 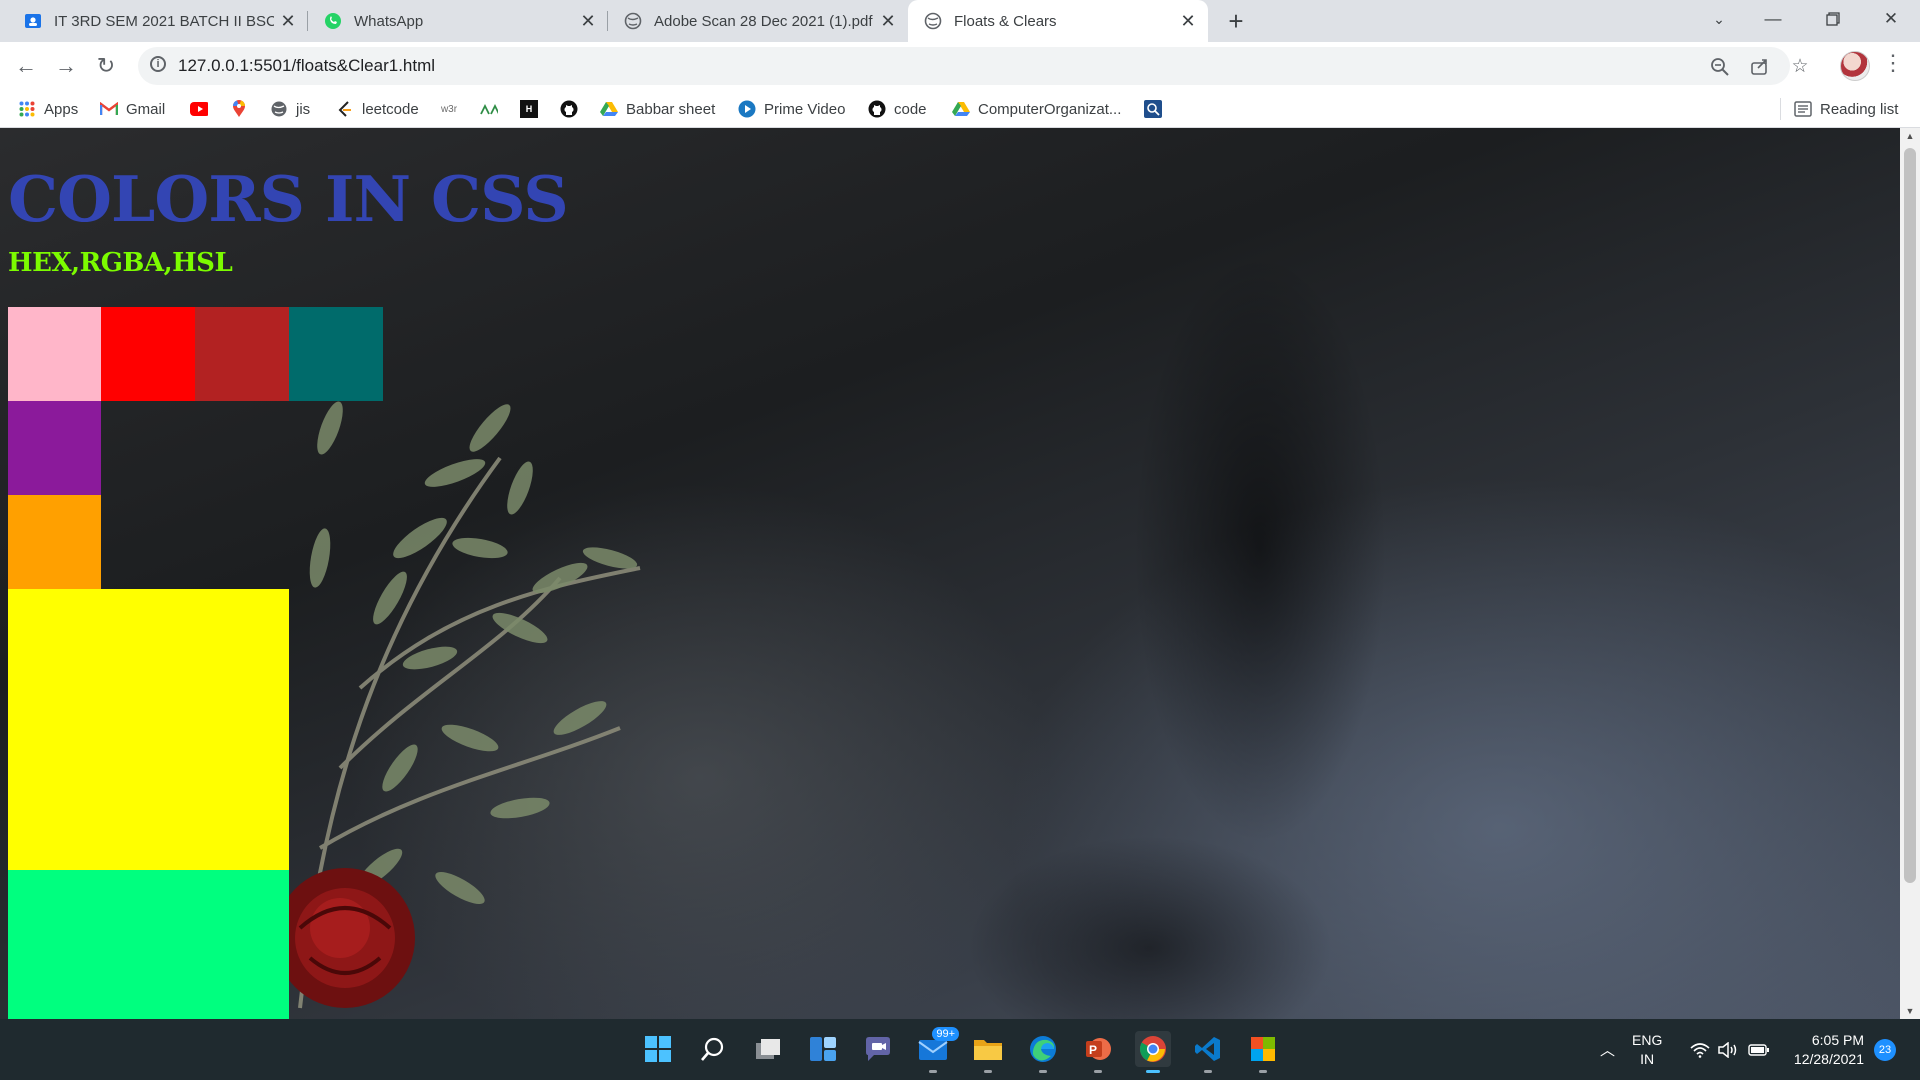 What do you see at coordinates (493, 109) in the screenshot?
I see `bookmark-geeksforgeeks` at bounding box center [493, 109].